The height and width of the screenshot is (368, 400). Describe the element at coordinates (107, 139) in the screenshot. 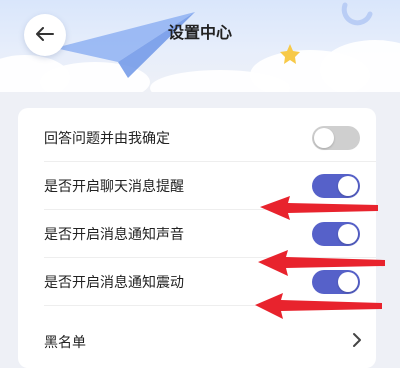

I see `setting-label: 回答问题并由我确定` at that location.